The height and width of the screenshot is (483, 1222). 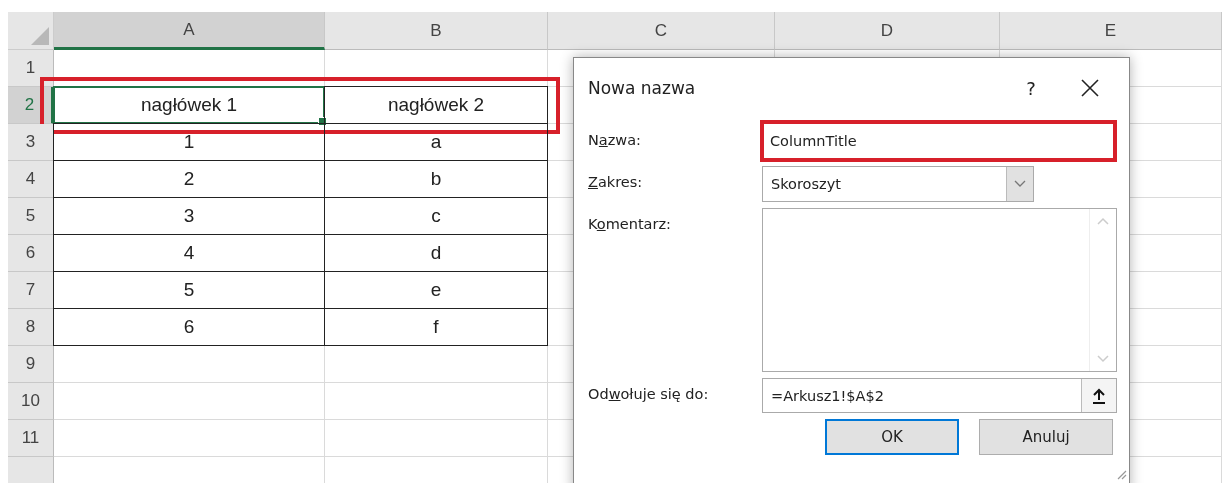 What do you see at coordinates (31, 142) in the screenshot?
I see `row-header: 3` at bounding box center [31, 142].